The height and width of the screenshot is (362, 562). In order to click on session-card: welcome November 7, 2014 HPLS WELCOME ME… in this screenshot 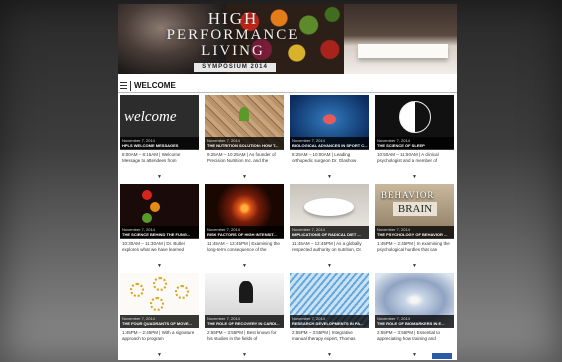, I will do `click(159, 138)`.